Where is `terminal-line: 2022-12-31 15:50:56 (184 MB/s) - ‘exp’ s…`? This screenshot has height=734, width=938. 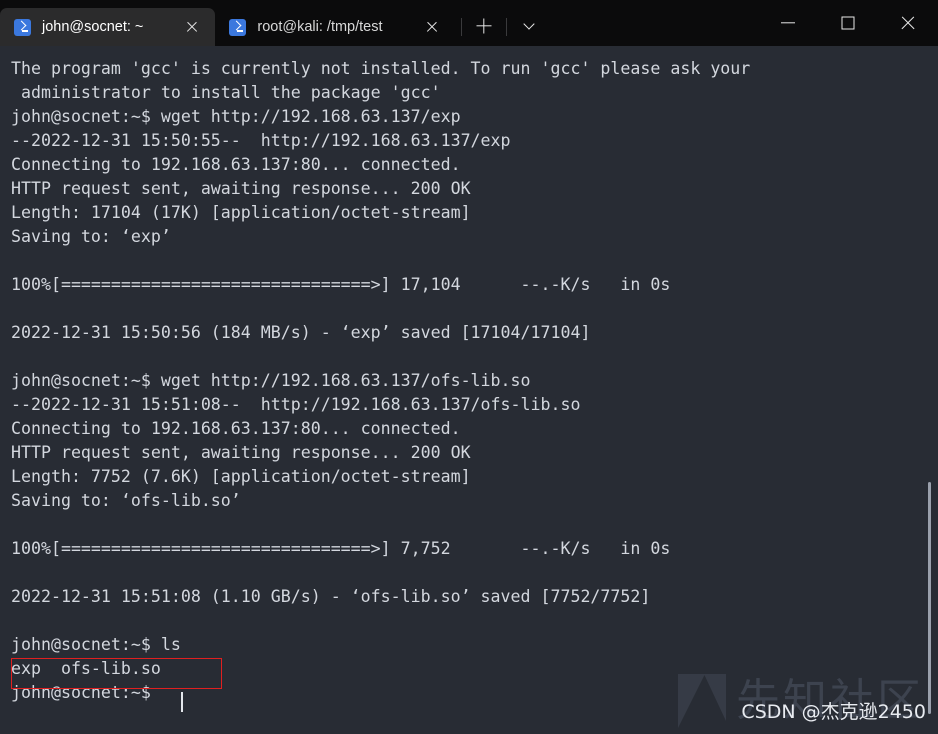
terminal-line: 2022-12-31 15:50:56 (184 MB/s) - ‘exp’ s… is located at coordinates (301, 332).